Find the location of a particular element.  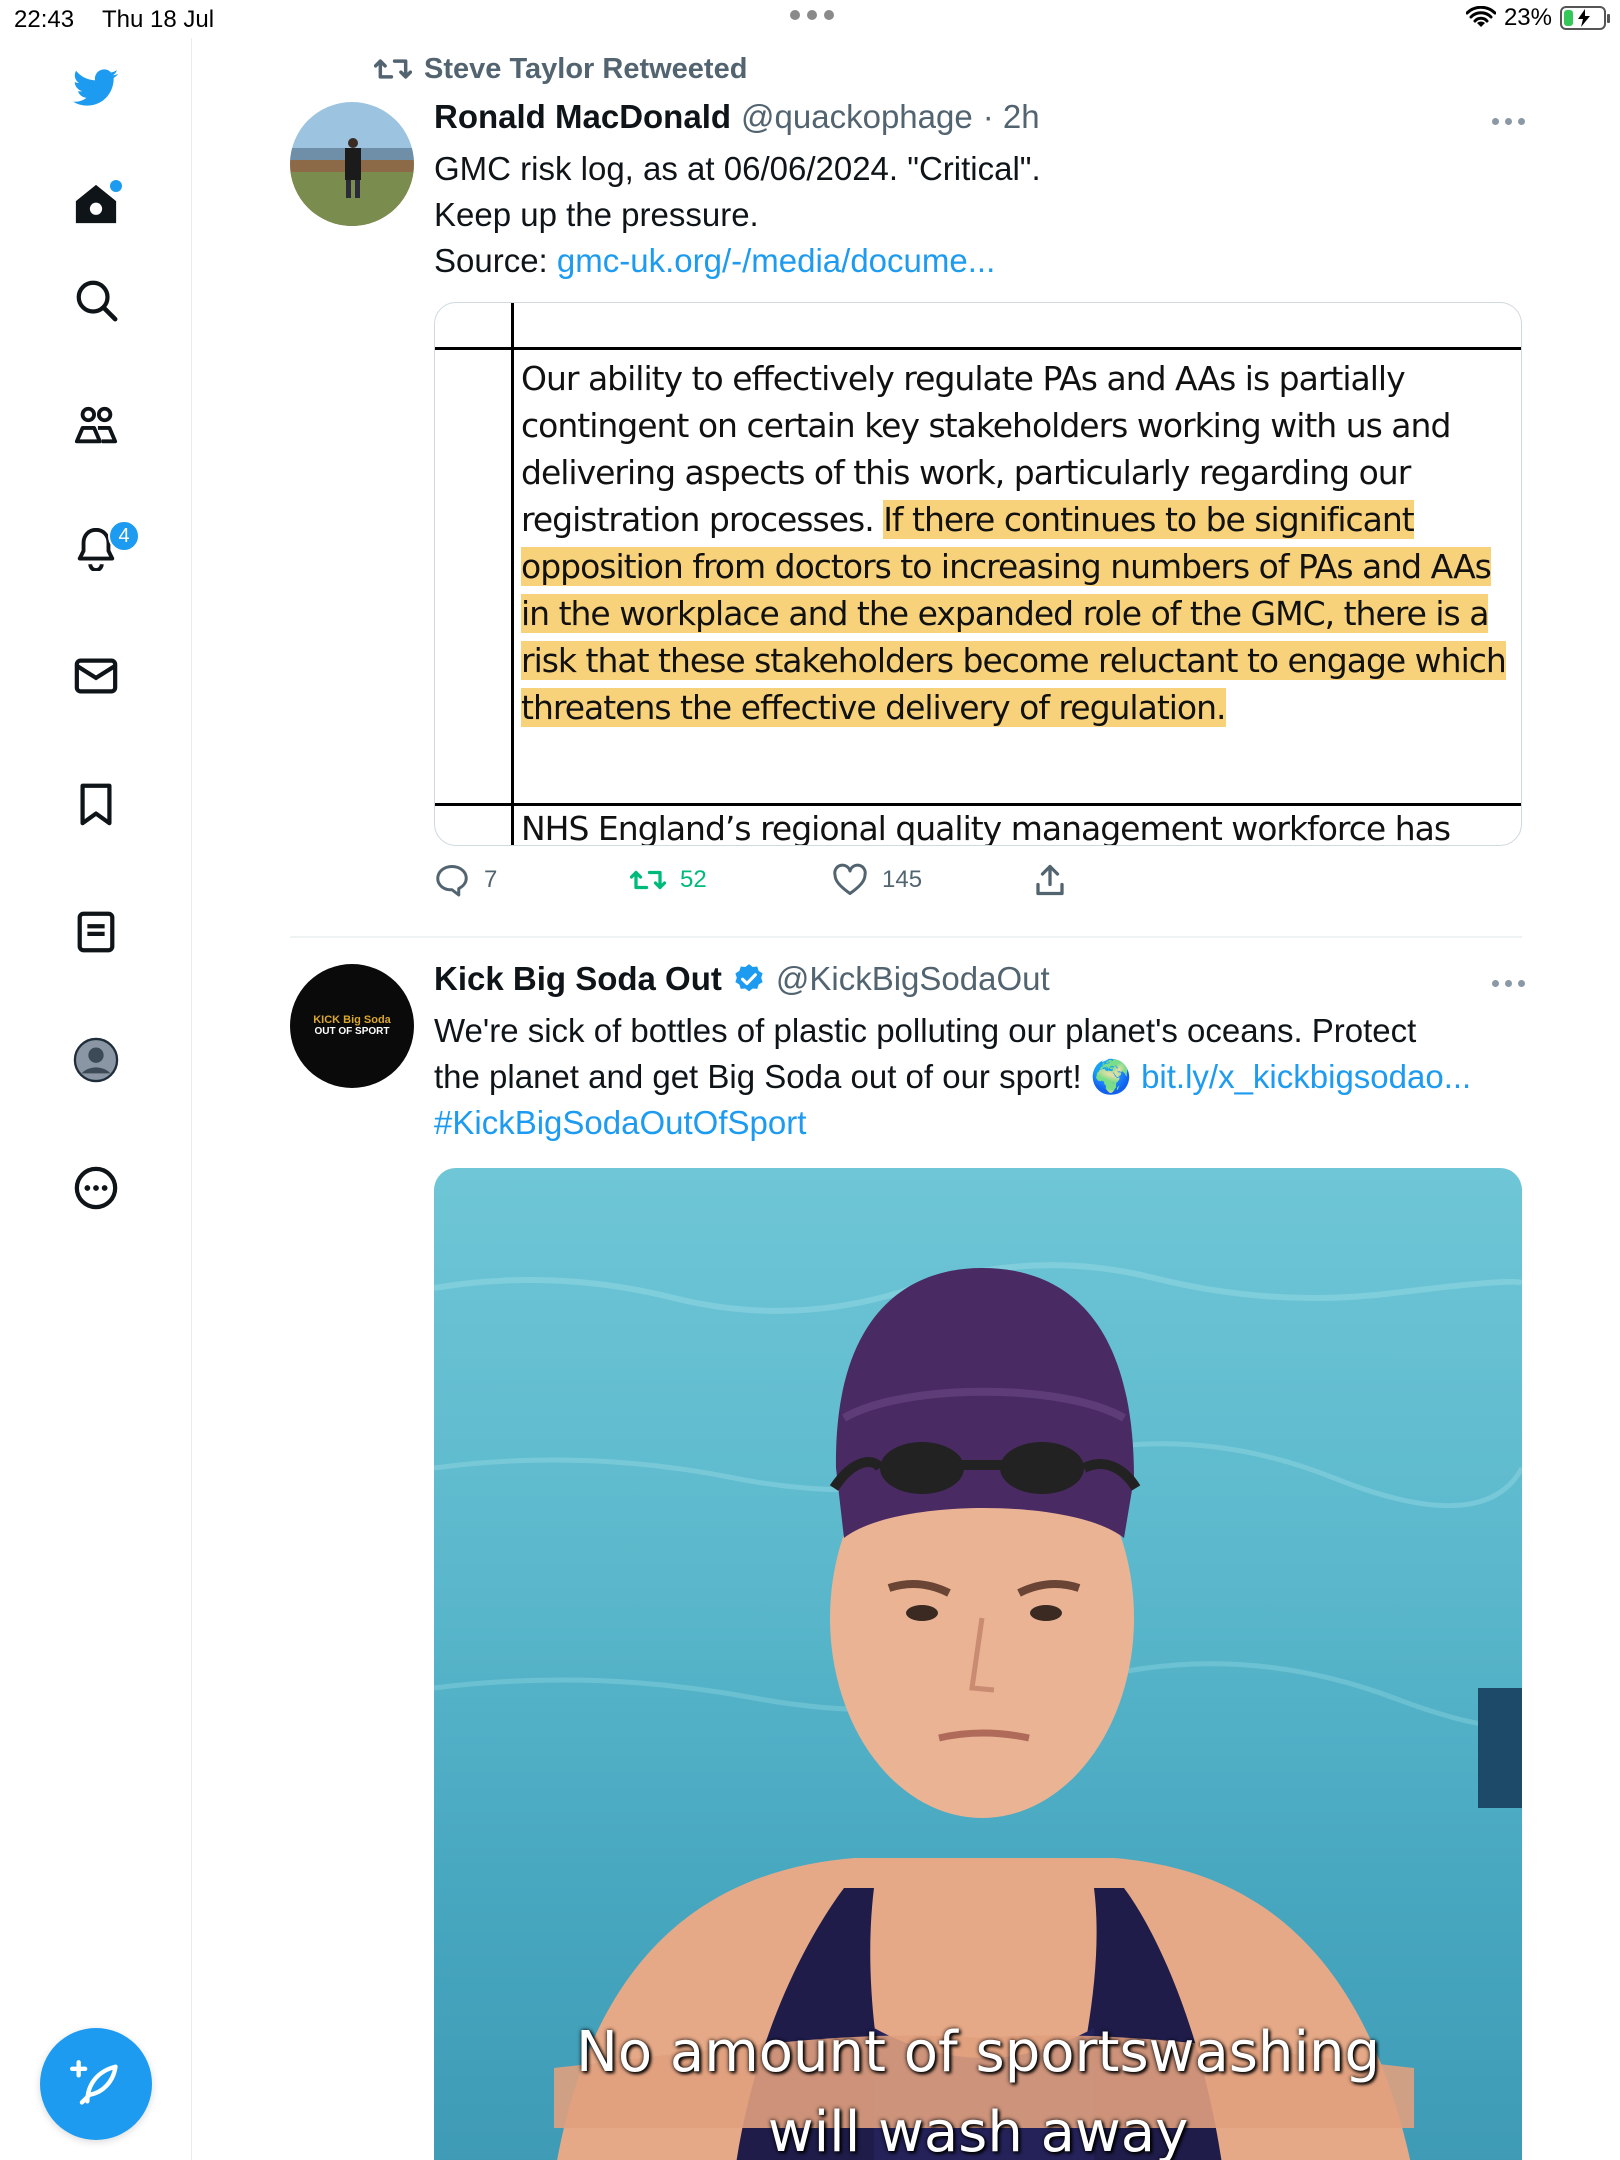

retweet-context: Steve Taylor Retweeted is located at coordinates (560, 69).